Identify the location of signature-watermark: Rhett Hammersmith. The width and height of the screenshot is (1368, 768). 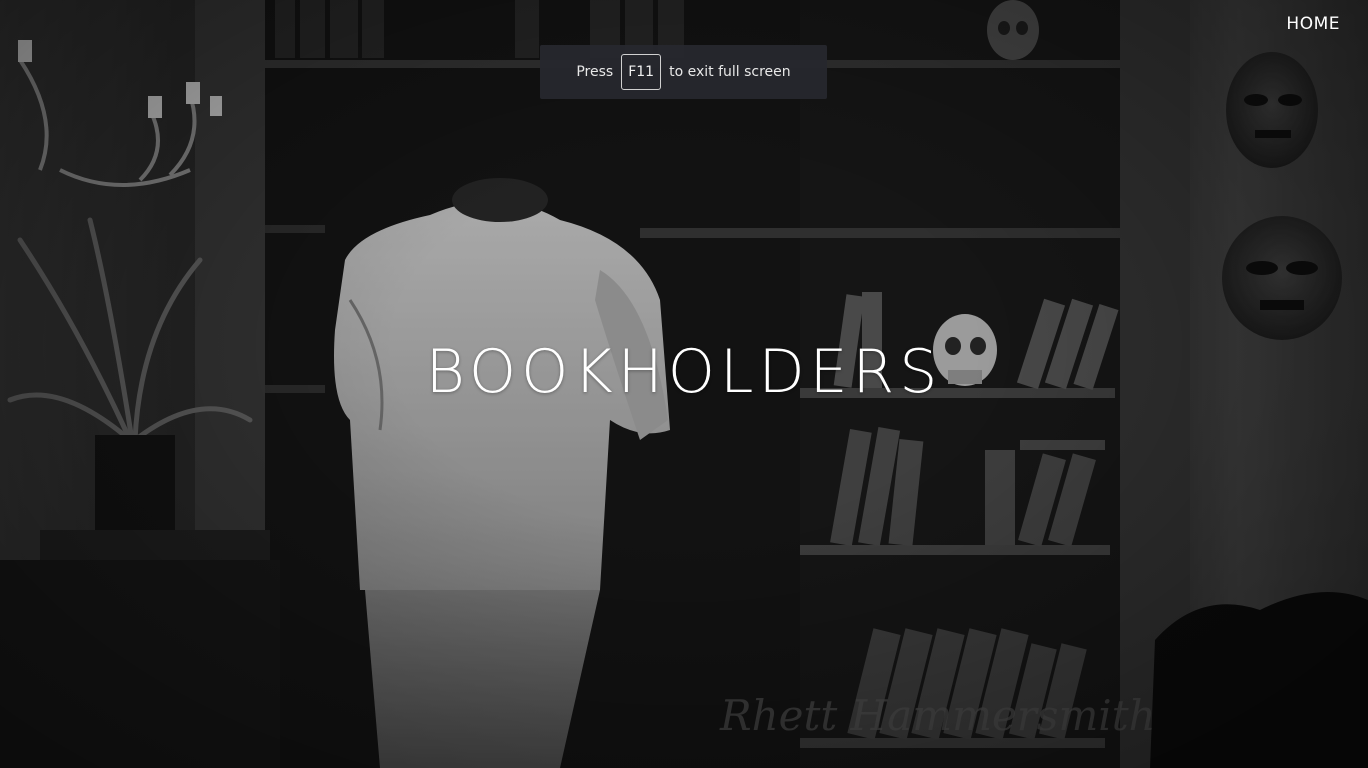
(937, 715).